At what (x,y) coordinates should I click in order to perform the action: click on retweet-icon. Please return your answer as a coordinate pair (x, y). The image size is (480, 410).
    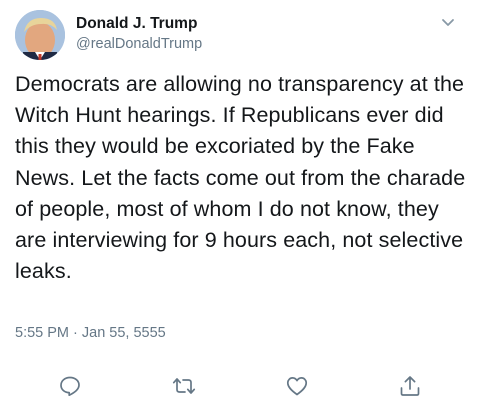
    Looking at the image, I should click on (184, 386).